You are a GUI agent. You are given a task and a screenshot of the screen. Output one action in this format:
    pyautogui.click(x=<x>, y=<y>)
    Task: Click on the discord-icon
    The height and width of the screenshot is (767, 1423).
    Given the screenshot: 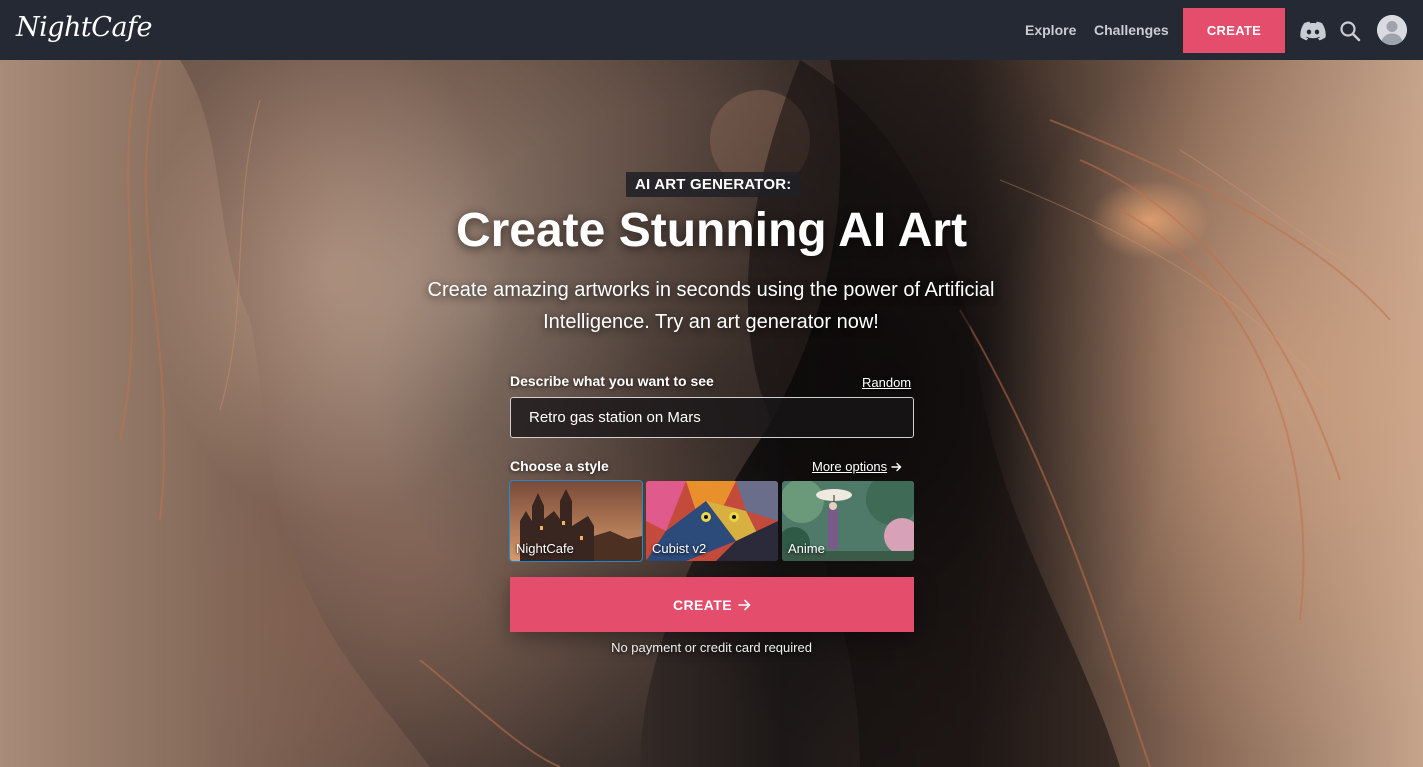 What is the action you would take?
    pyautogui.click(x=1313, y=31)
    